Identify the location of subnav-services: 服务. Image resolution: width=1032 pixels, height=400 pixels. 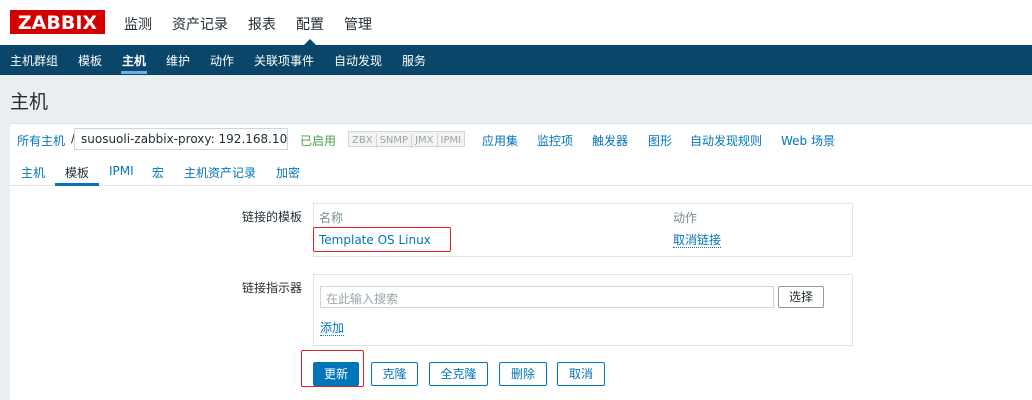
(414, 60).